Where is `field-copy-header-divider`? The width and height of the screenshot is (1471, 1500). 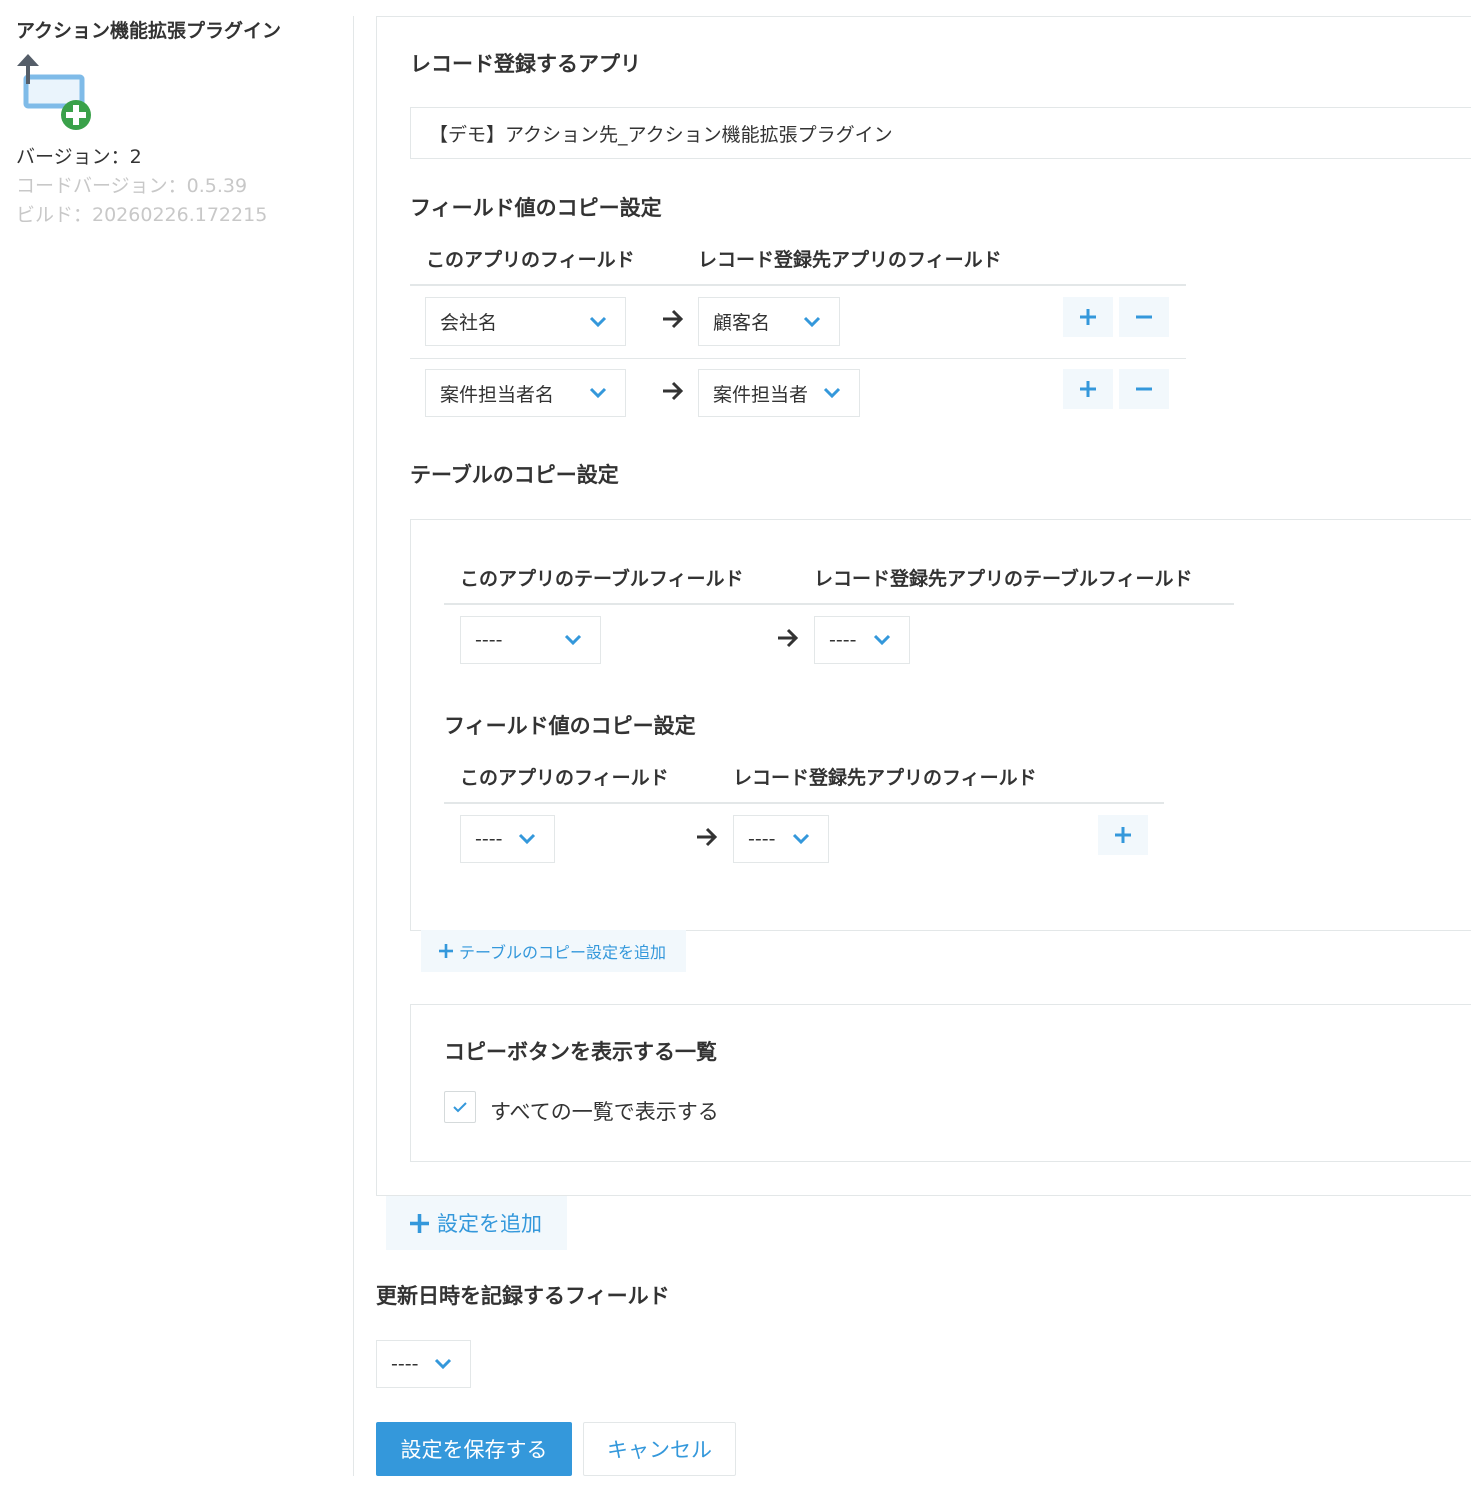 field-copy-header-divider is located at coordinates (798, 285).